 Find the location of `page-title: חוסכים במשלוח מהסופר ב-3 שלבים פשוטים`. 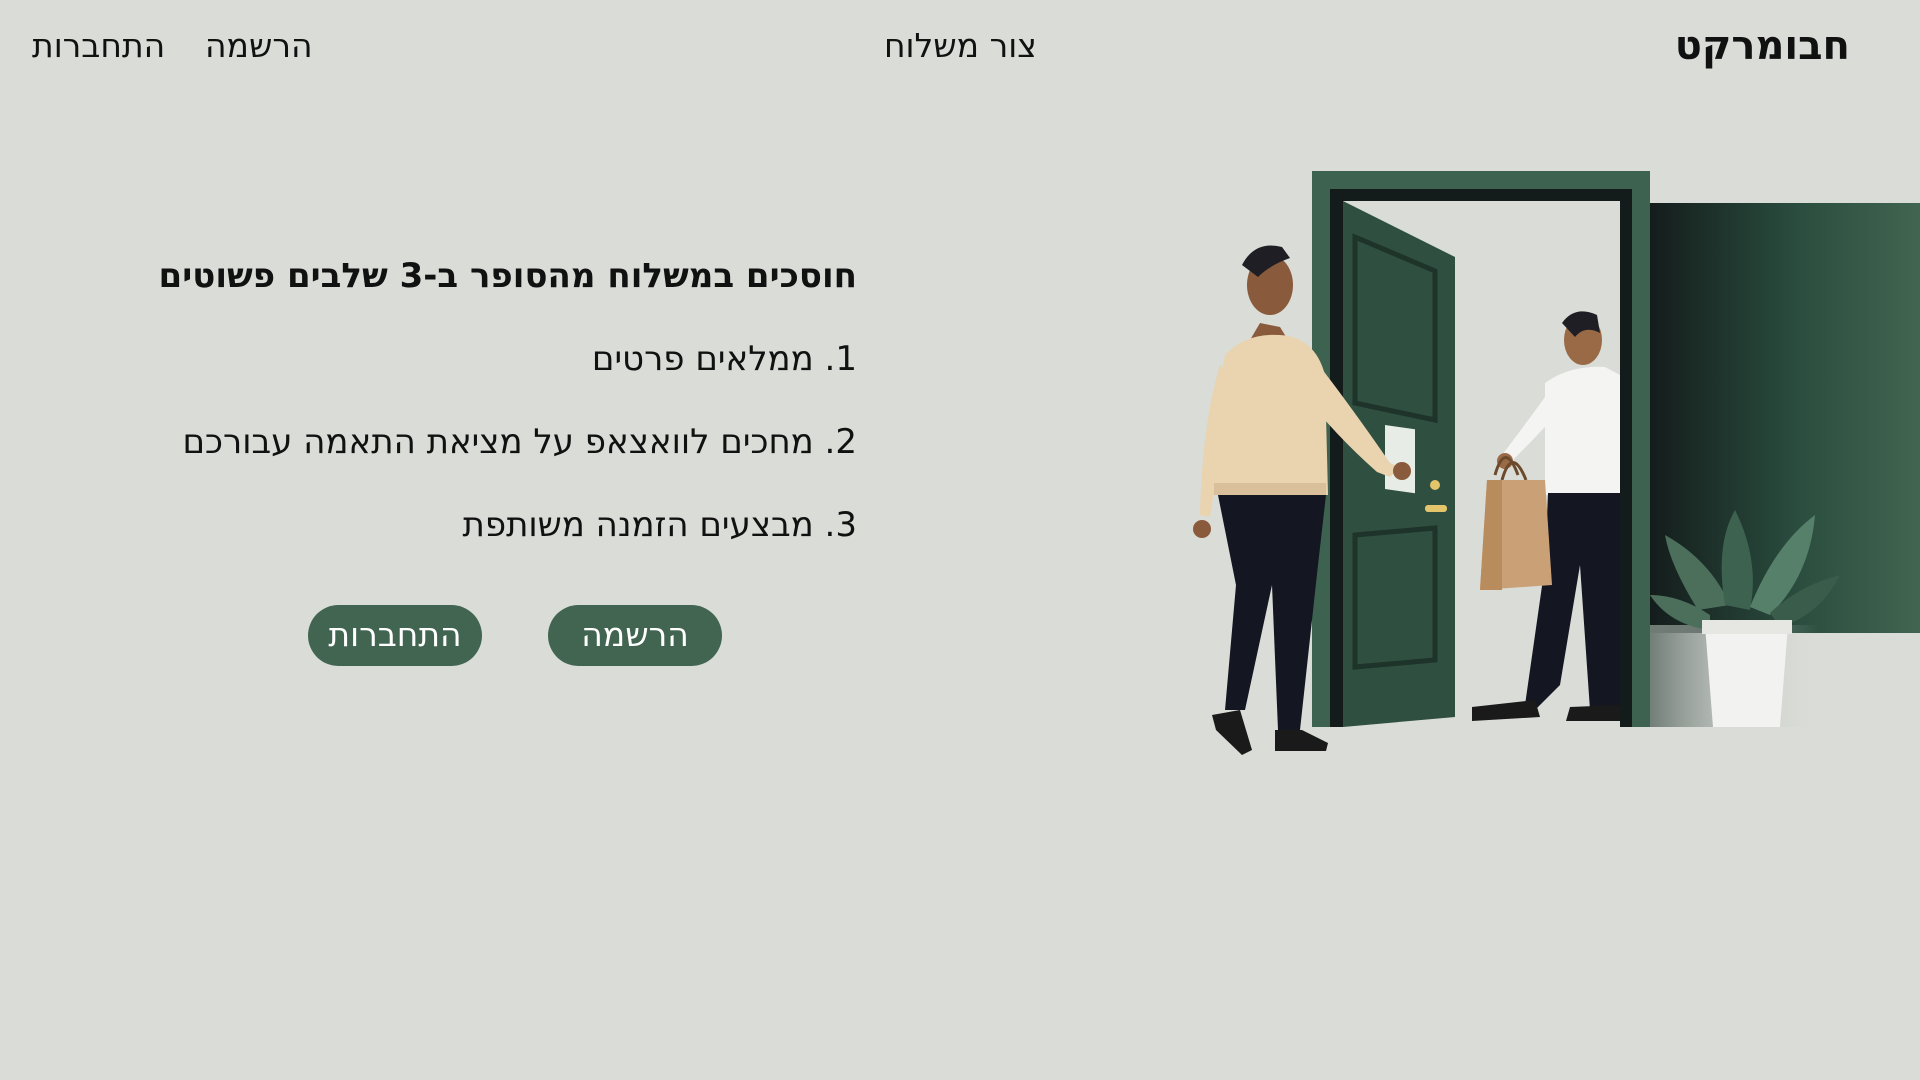

page-title: חוסכים במשלוח מהסופר ב-3 שלבים פשוטים is located at coordinates (507, 276).